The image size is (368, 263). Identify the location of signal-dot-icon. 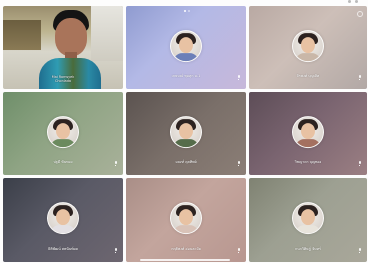
(349, 1).